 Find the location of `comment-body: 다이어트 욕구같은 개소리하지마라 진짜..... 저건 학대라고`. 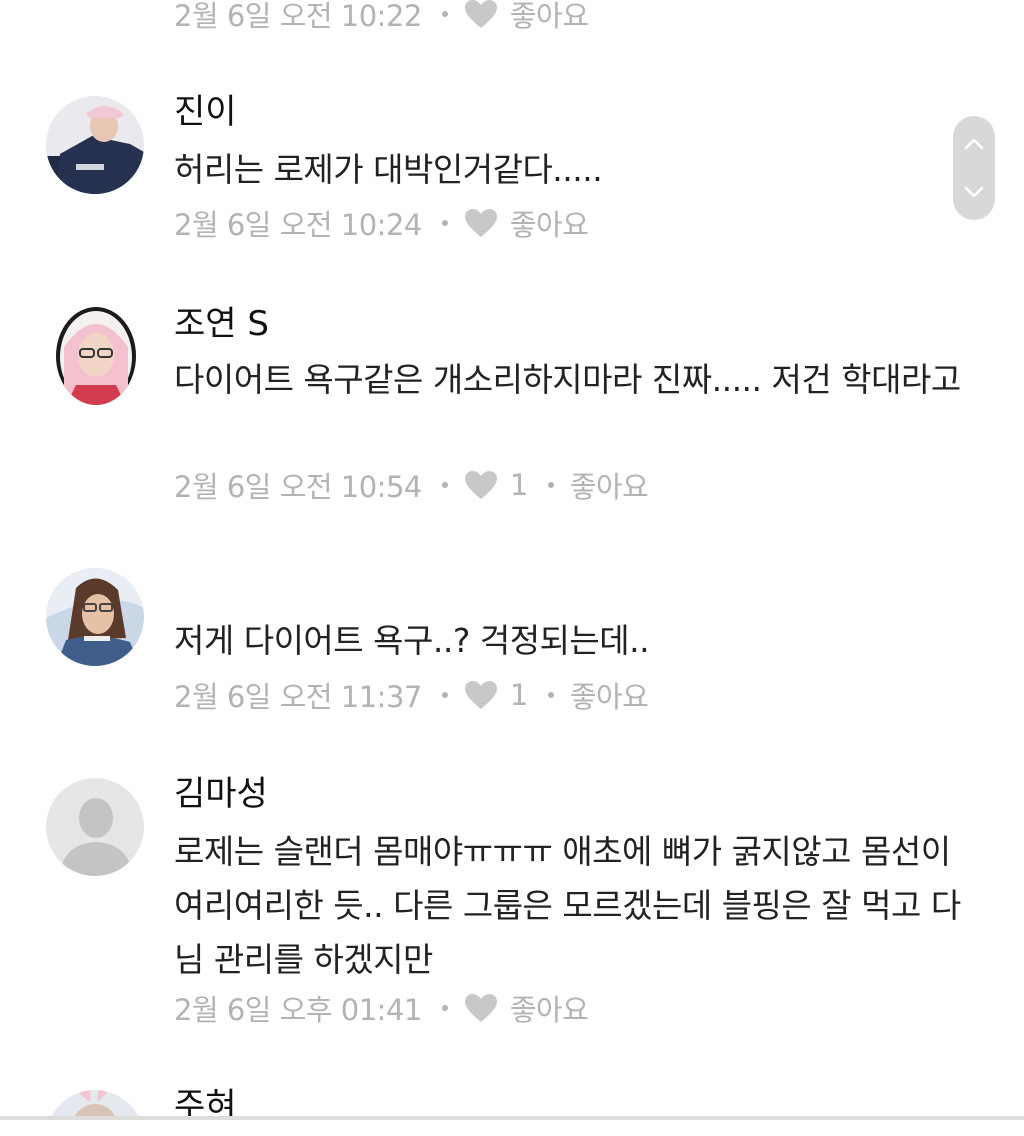

comment-body: 다이어트 욕구같은 개소리하지마라 진짜..... 저건 학대라고 is located at coordinates (567, 379).